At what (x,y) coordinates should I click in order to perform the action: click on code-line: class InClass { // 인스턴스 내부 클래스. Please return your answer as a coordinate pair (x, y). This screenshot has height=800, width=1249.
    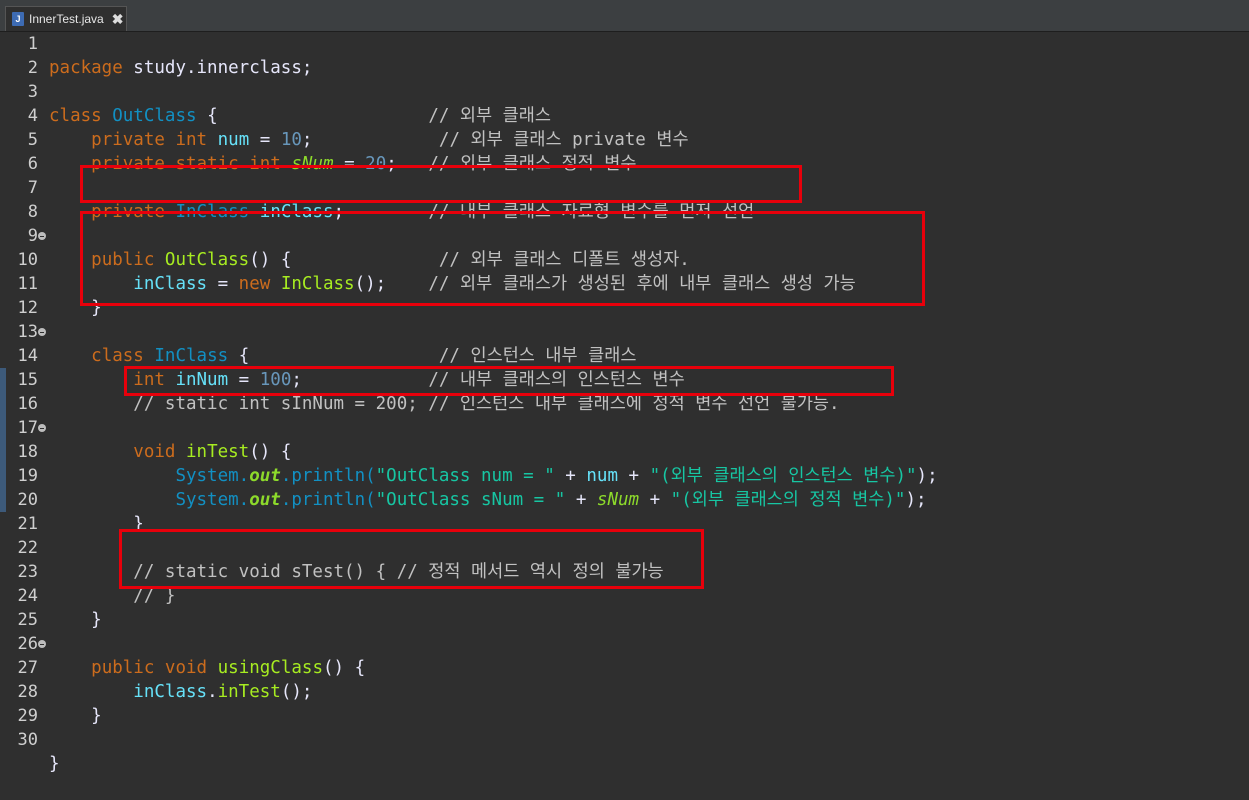
    Looking at the image, I should click on (624, 343).